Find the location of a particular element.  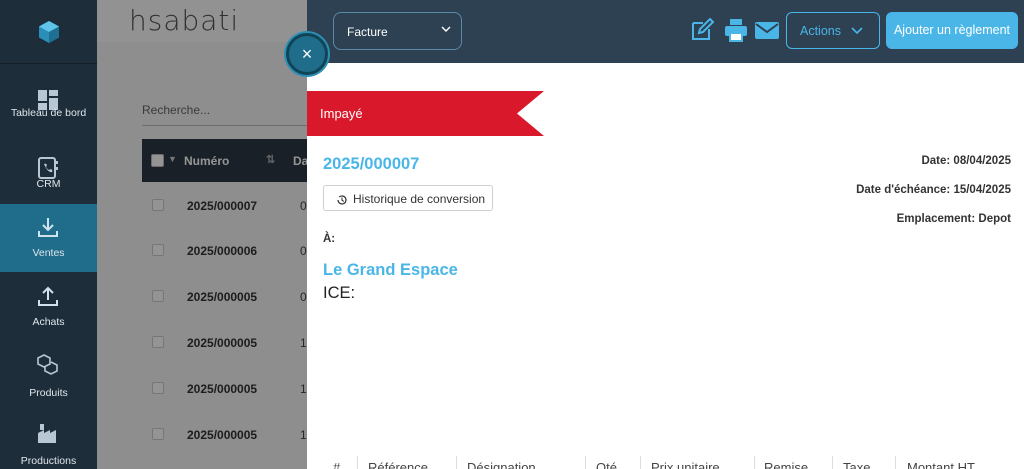

sidebar-item-label: CRM is located at coordinates (48, 184).